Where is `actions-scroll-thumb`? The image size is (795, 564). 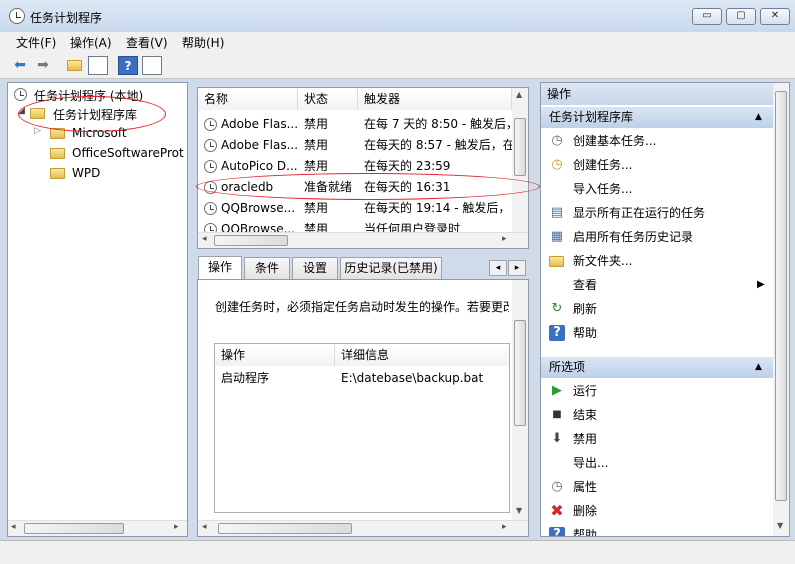
actions-scroll-thumb is located at coordinates (781, 296).